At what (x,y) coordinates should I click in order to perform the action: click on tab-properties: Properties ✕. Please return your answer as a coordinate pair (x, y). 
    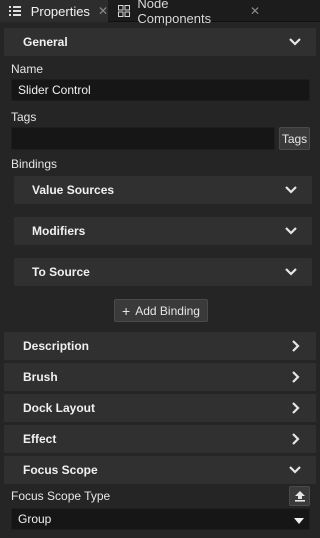
    Looking at the image, I should click on (54, 11).